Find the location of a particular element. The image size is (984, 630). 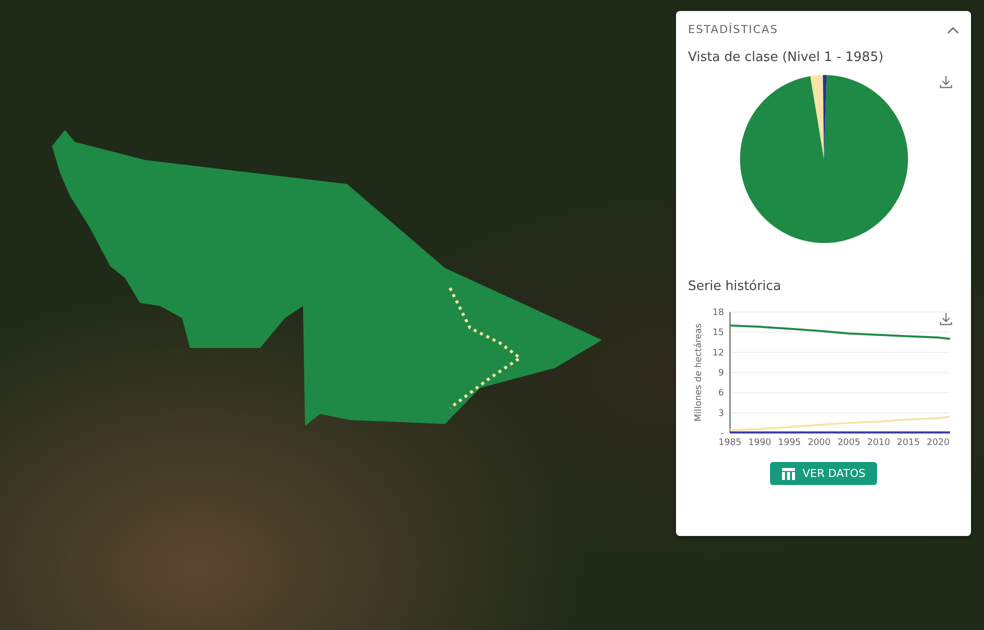

y-tick-label: 6 is located at coordinates (721, 393).